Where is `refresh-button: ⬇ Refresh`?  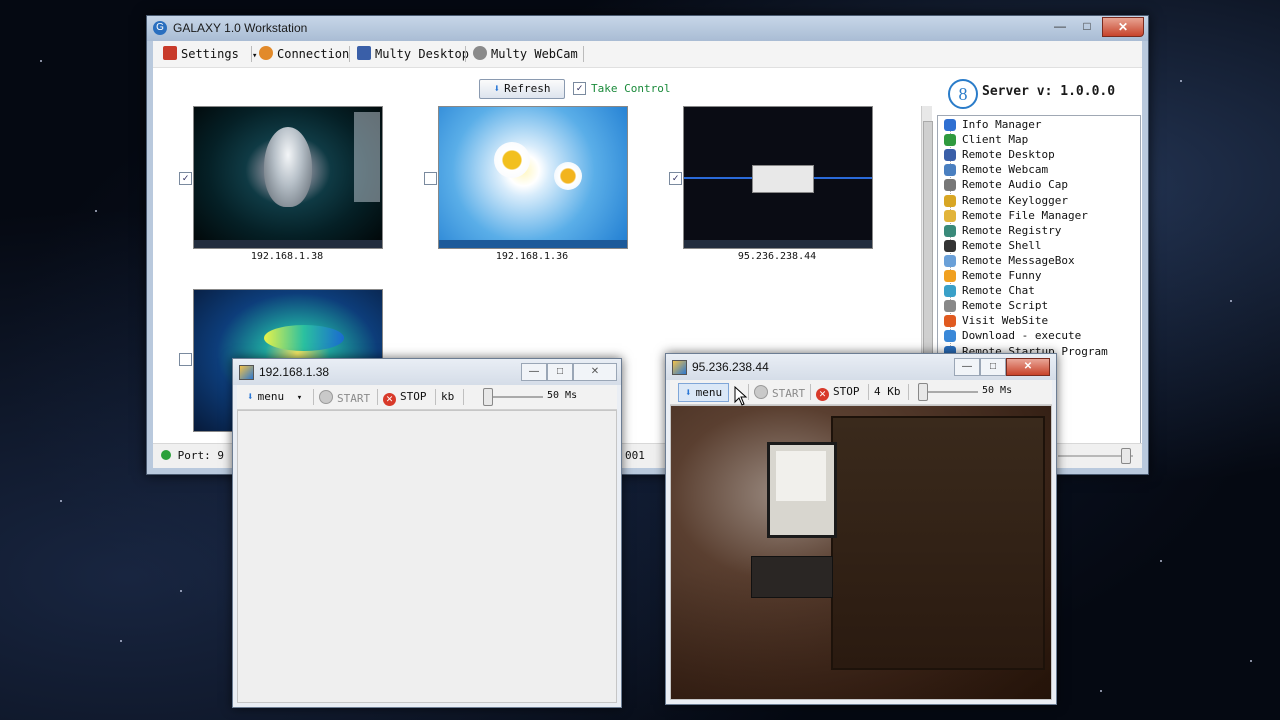 refresh-button: ⬇ Refresh is located at coordinates (522, 89).